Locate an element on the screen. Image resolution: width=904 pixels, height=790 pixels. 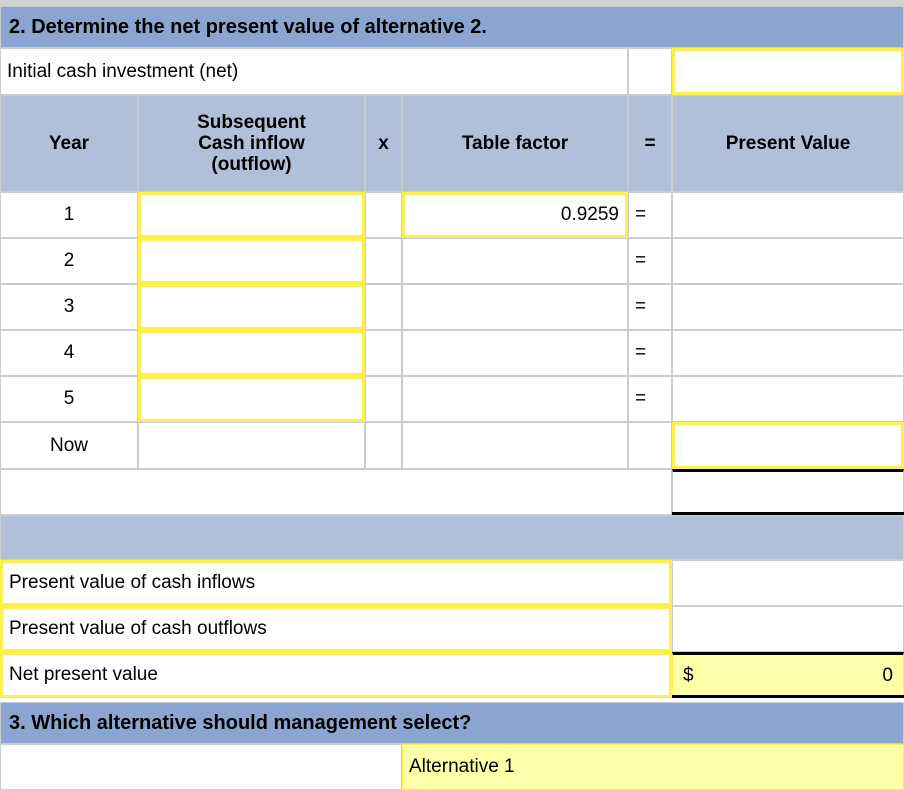
initial-investment-spacer is located at coordinates (650, 71).